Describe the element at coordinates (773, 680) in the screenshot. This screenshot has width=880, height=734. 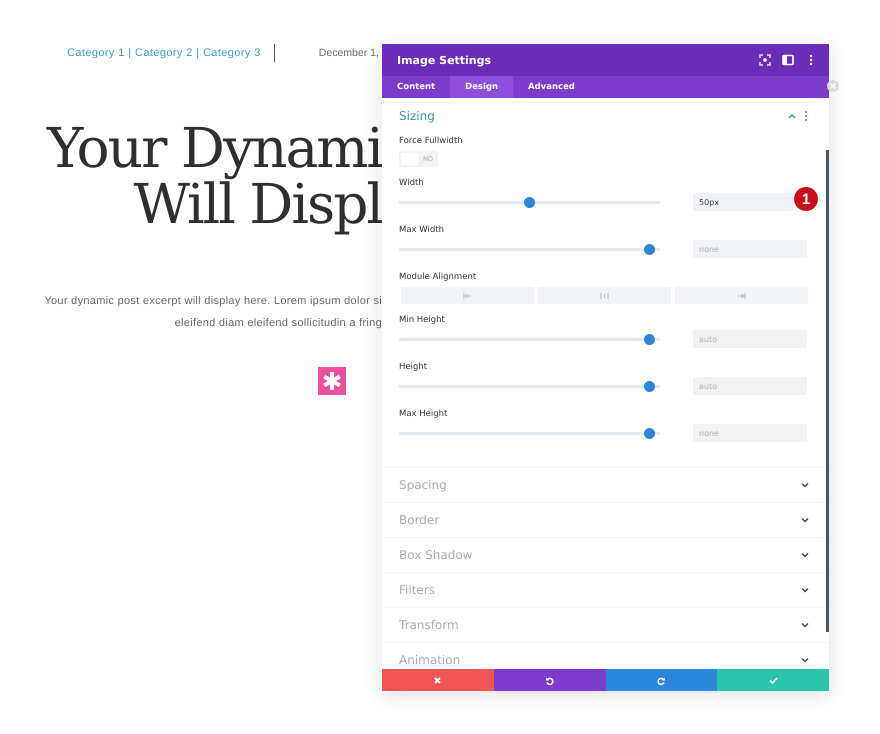
I see `checkmark-icon` at that location.